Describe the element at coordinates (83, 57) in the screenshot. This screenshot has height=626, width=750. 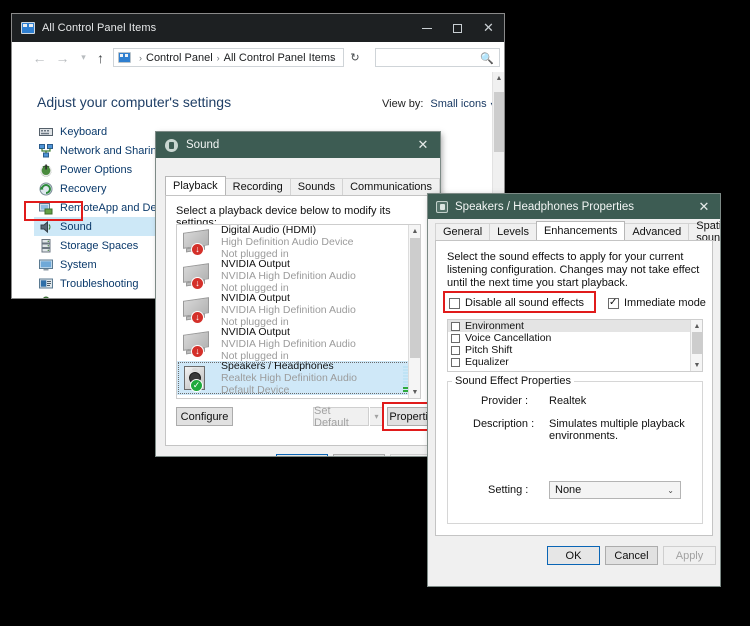
I see `recent-locations-button: ▾` at that location.